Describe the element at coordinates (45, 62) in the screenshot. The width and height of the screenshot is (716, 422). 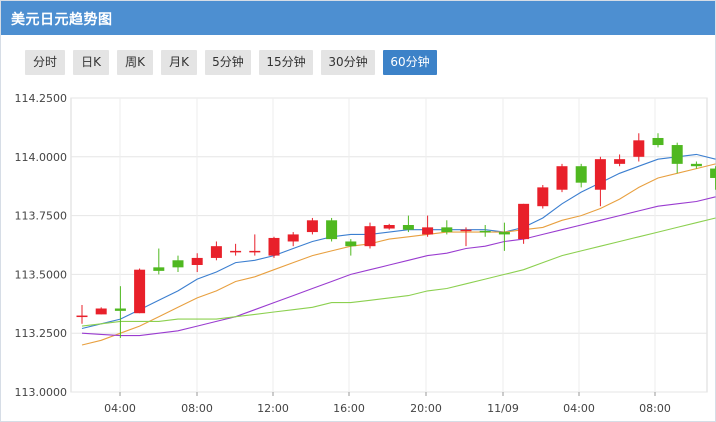
I see `tab-fenshi: 分时` at that location.